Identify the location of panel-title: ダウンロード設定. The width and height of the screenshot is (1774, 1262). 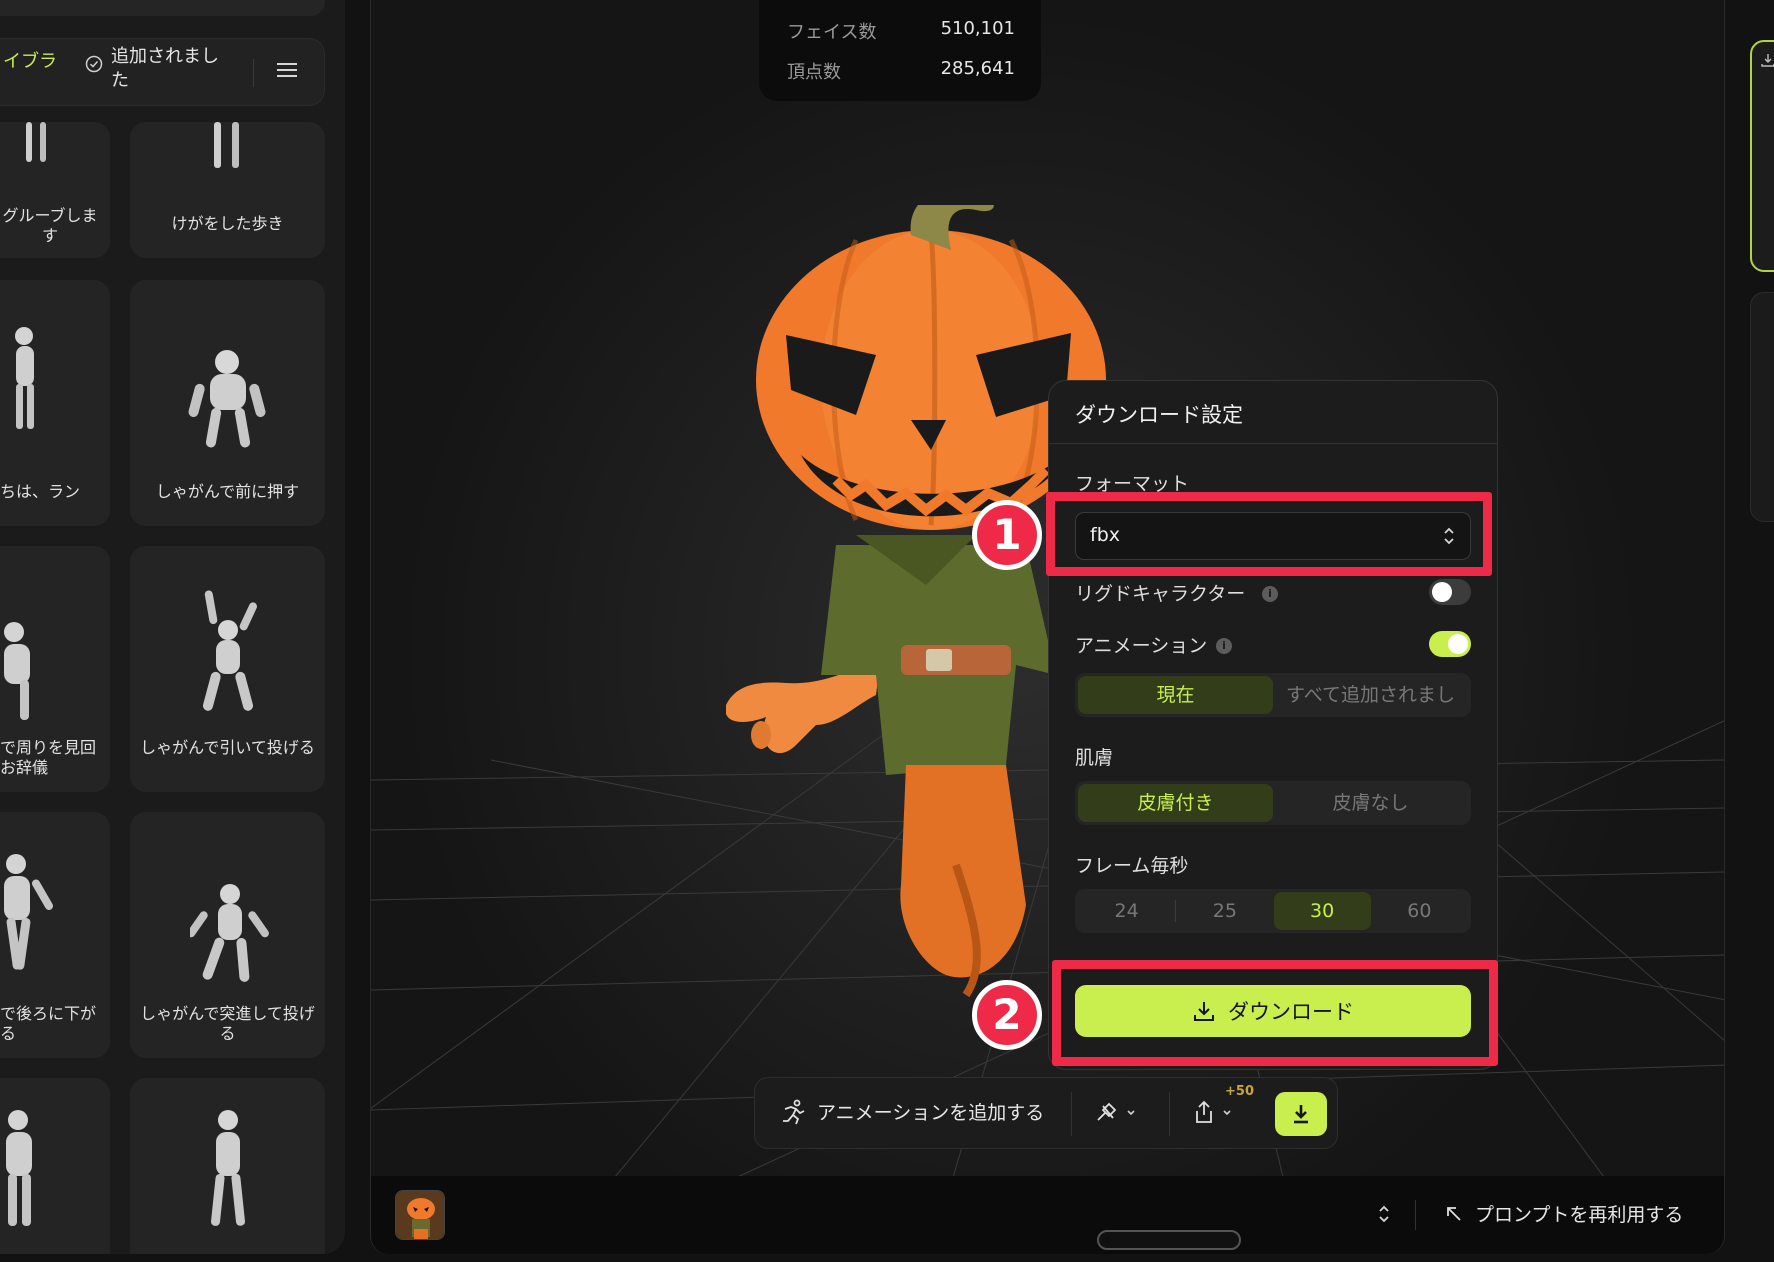
(1159, 415).